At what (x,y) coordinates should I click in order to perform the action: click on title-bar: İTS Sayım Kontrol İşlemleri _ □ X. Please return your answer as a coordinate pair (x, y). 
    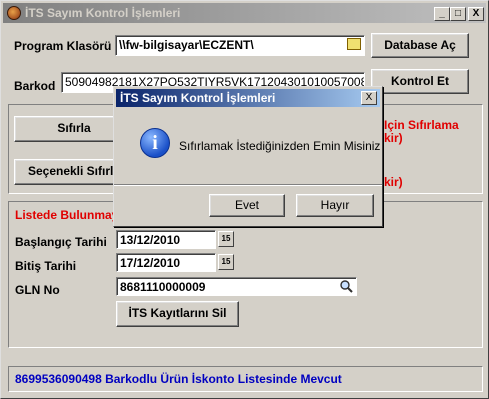
    Looking at the image, I should click on (244, 13).